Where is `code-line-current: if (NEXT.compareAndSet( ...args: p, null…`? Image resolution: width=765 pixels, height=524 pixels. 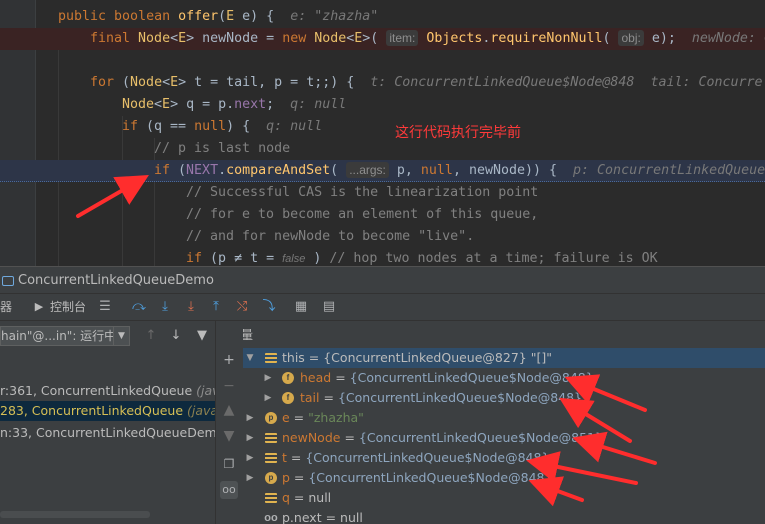
code-line-current: if (NEXT.compareAndSet( ...args: p, null… is located at coordinates (382, 171).